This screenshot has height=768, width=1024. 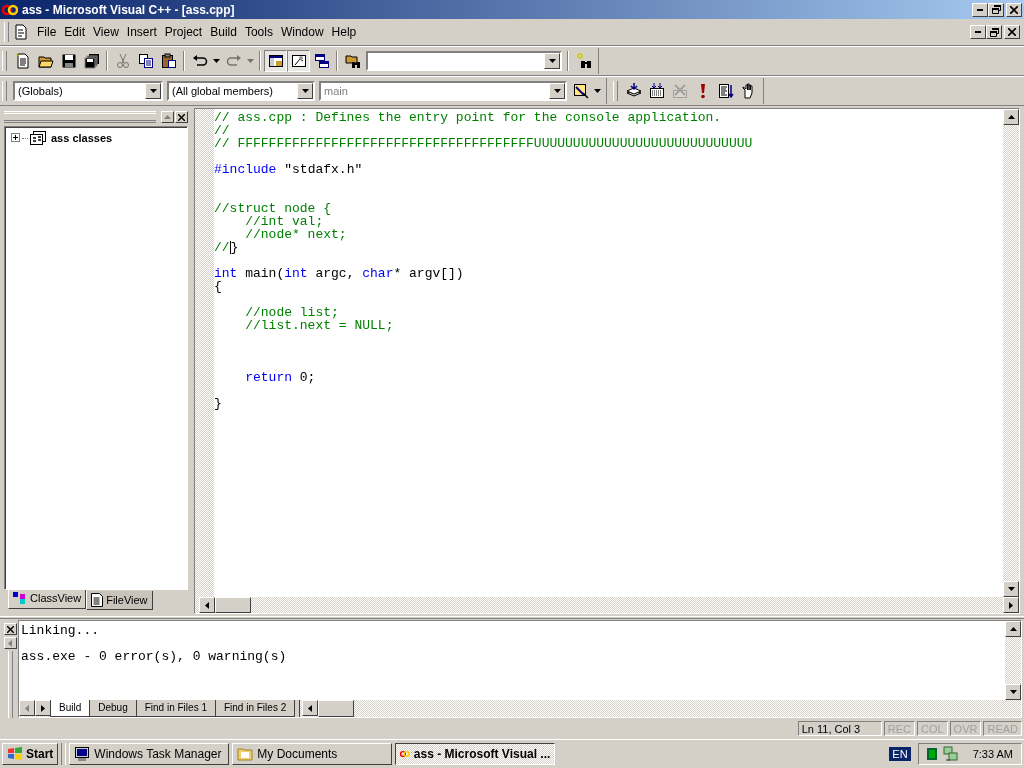 I want to click on menu-item: Project, so click(x=183, y=32).